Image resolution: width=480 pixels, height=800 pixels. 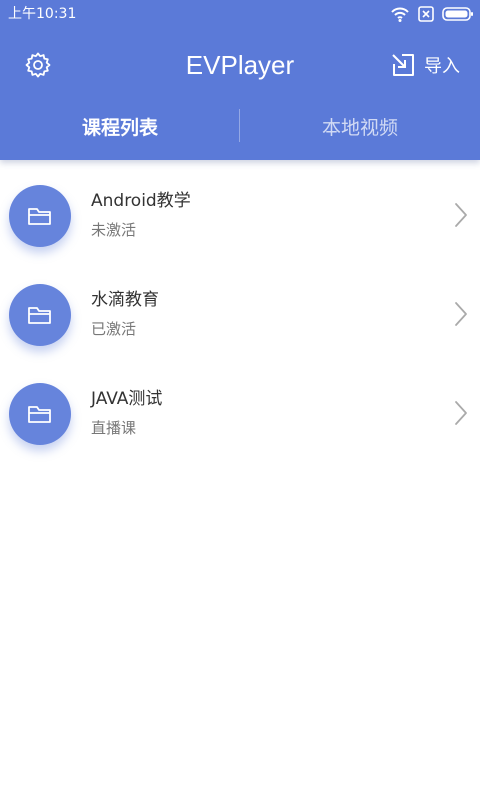 What do you see at coordinates (400, 14) in the screenshot?
I see `wifi-icon` at bounding box center [400, 14].